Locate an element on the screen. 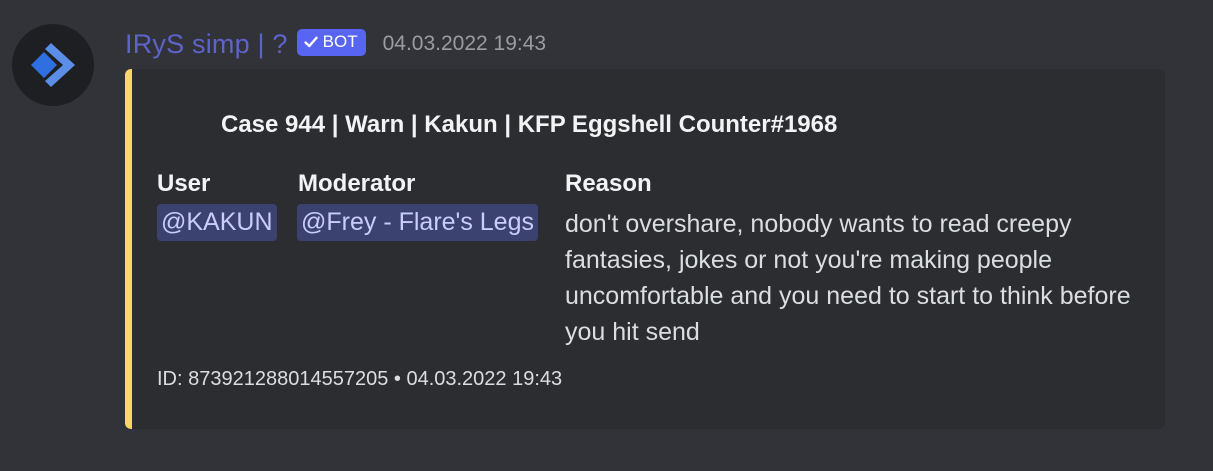 The width and height of the screenshot is (1213, 471). bot-badge-label: BOT is located at coordinates (340, 41).